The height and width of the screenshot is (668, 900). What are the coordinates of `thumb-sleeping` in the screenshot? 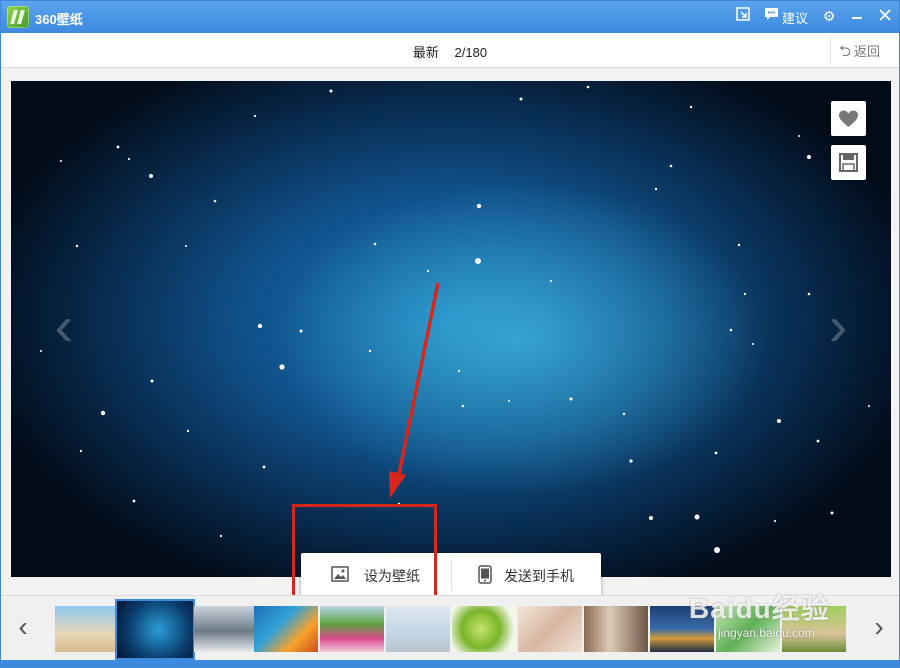 It's located at (550, 629).